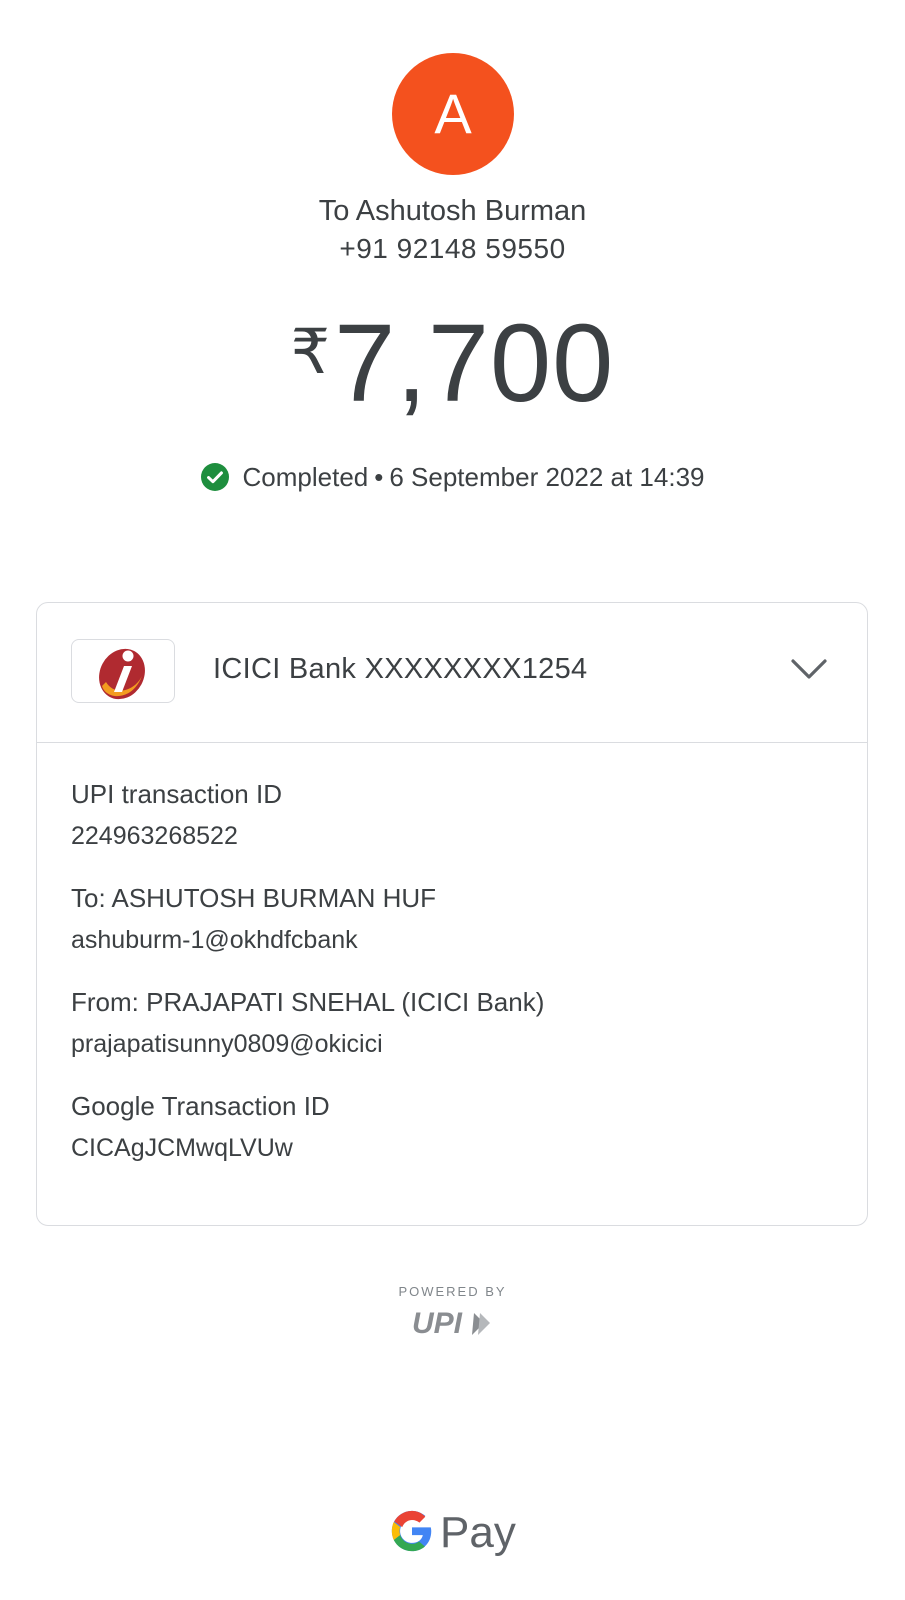  I want to click on google-pay-logo: Pay, so click(453, 1535).